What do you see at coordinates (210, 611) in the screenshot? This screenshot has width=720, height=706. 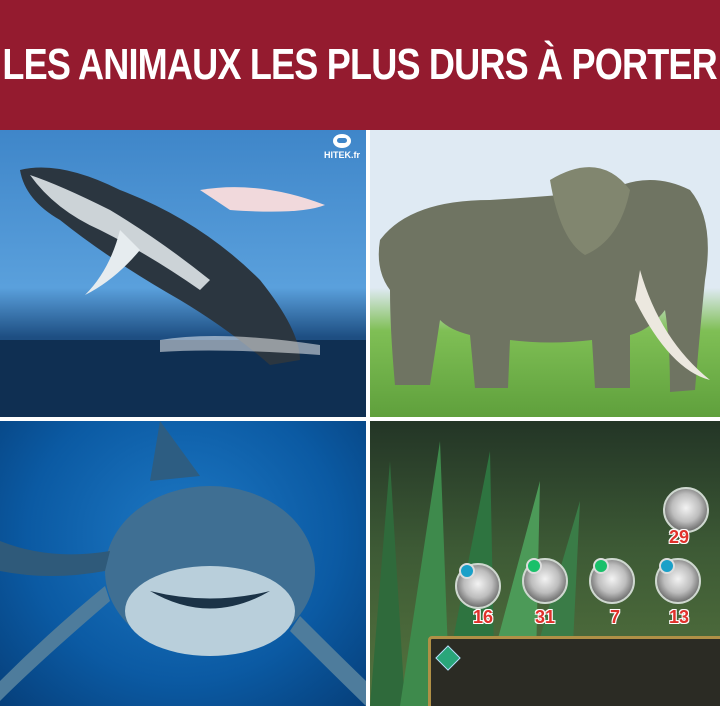 I see `shark-belly` at bounding box center [210, 611].